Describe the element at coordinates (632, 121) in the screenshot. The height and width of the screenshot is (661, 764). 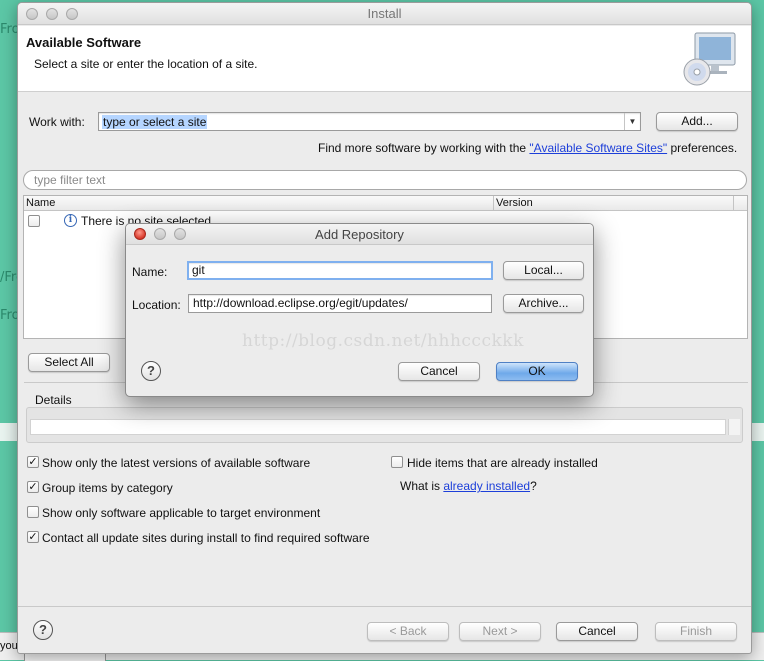
I see `chevron-down-icon: ▼` at that location.